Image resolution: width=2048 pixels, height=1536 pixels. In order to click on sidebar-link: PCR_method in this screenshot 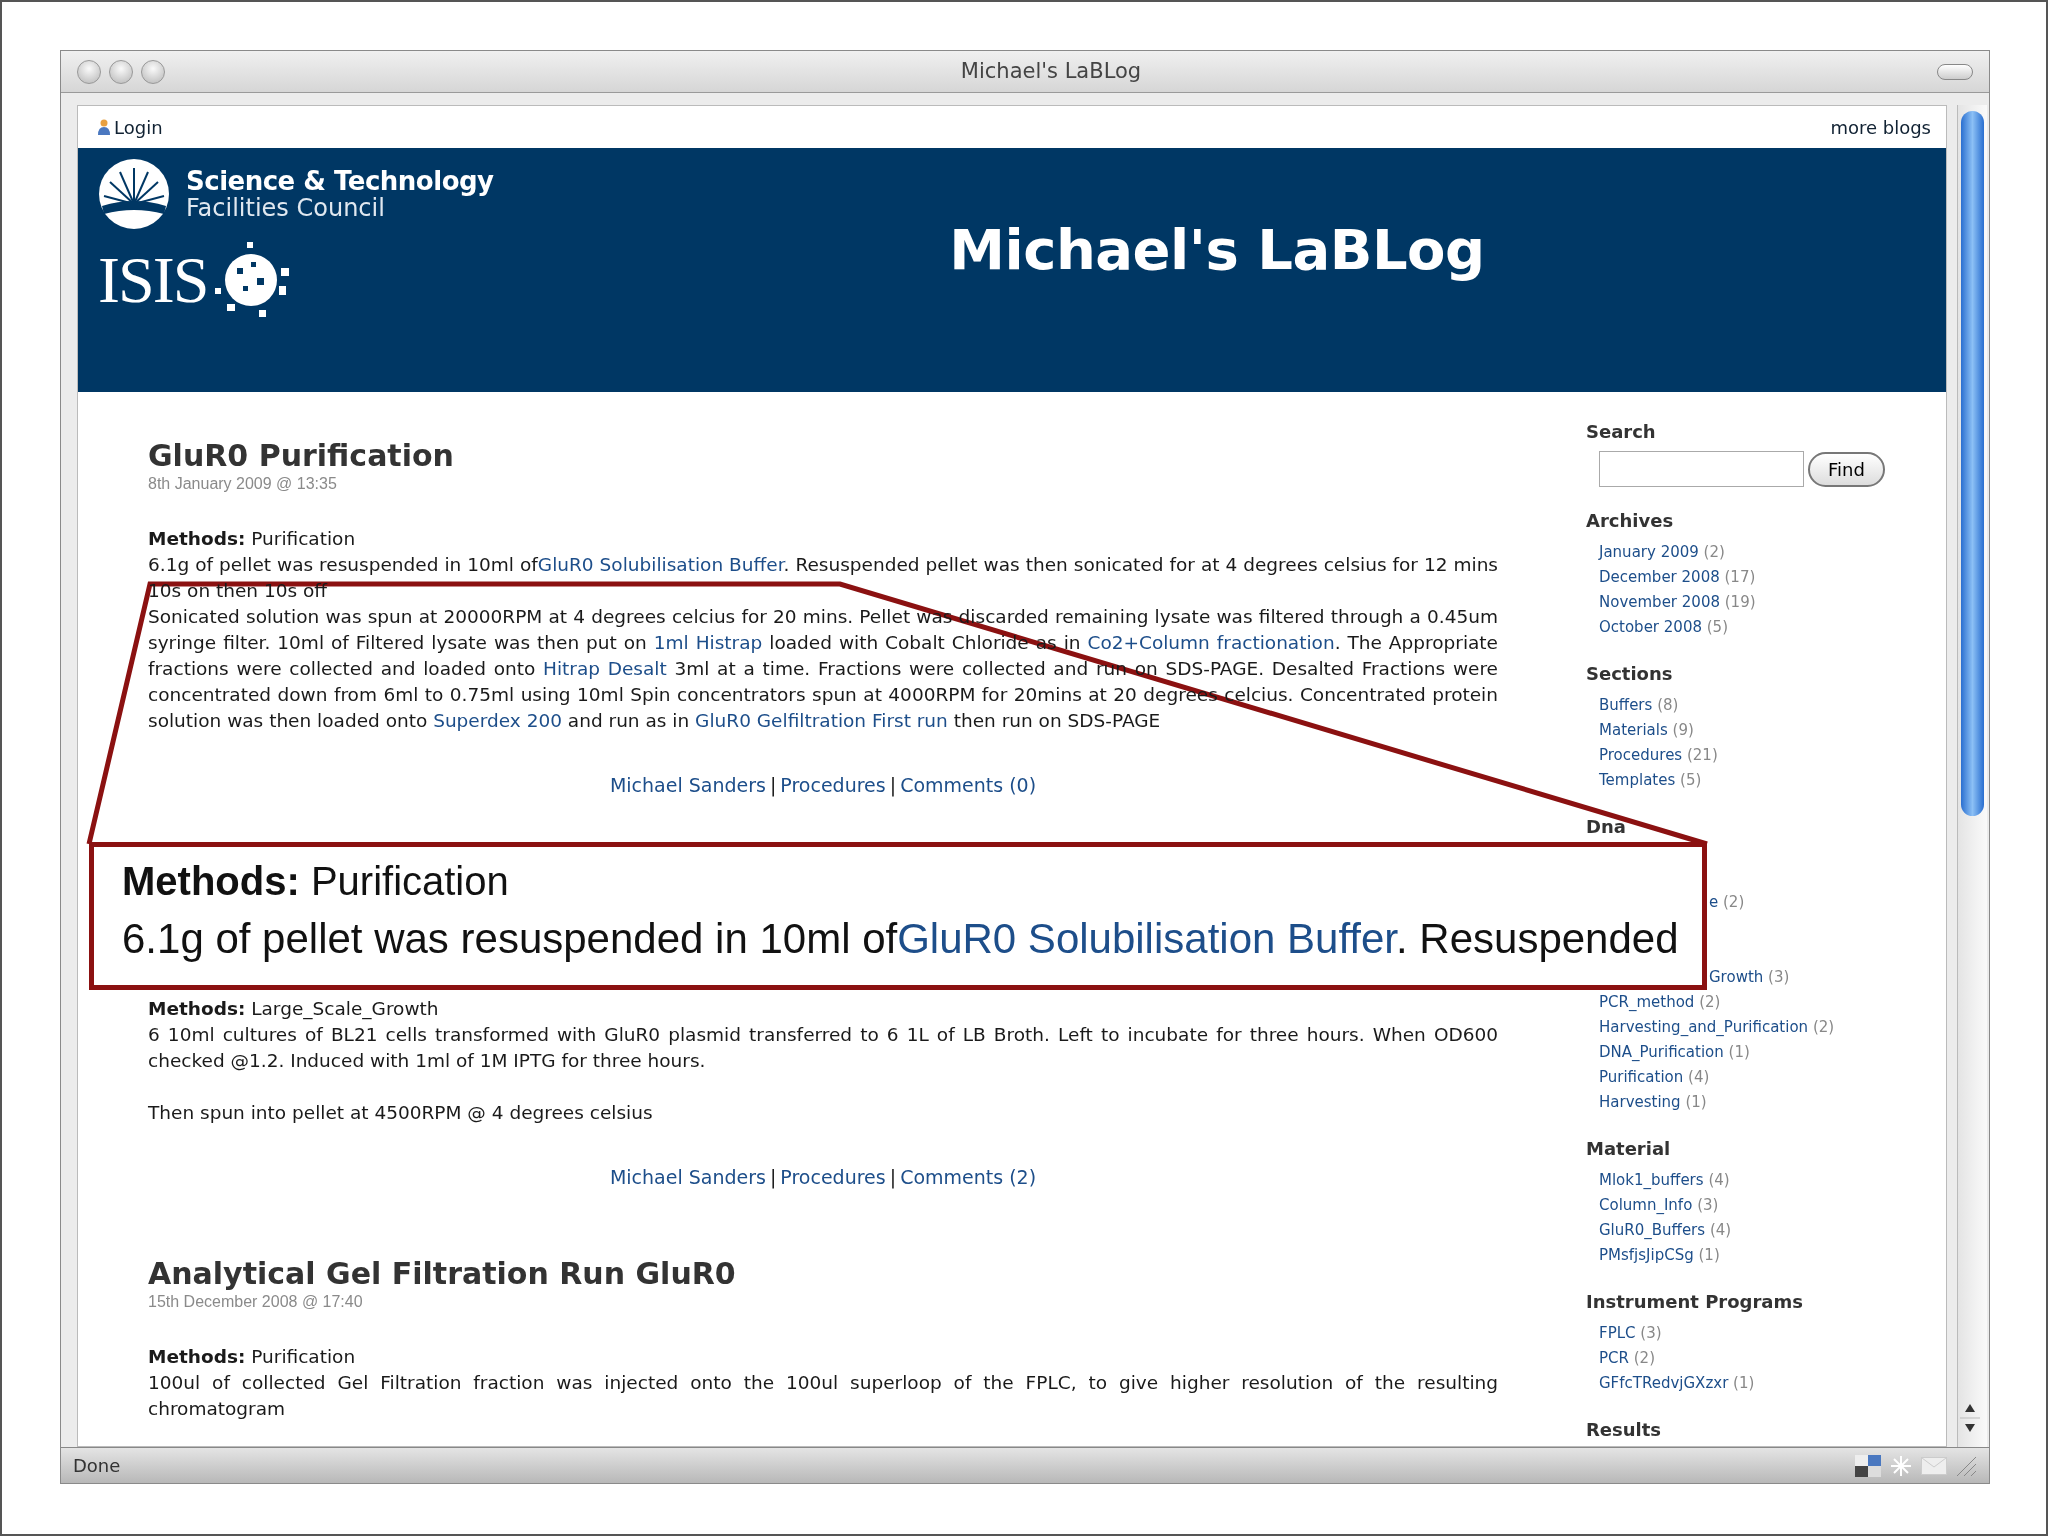, I will do `click(1647, 1002)`.